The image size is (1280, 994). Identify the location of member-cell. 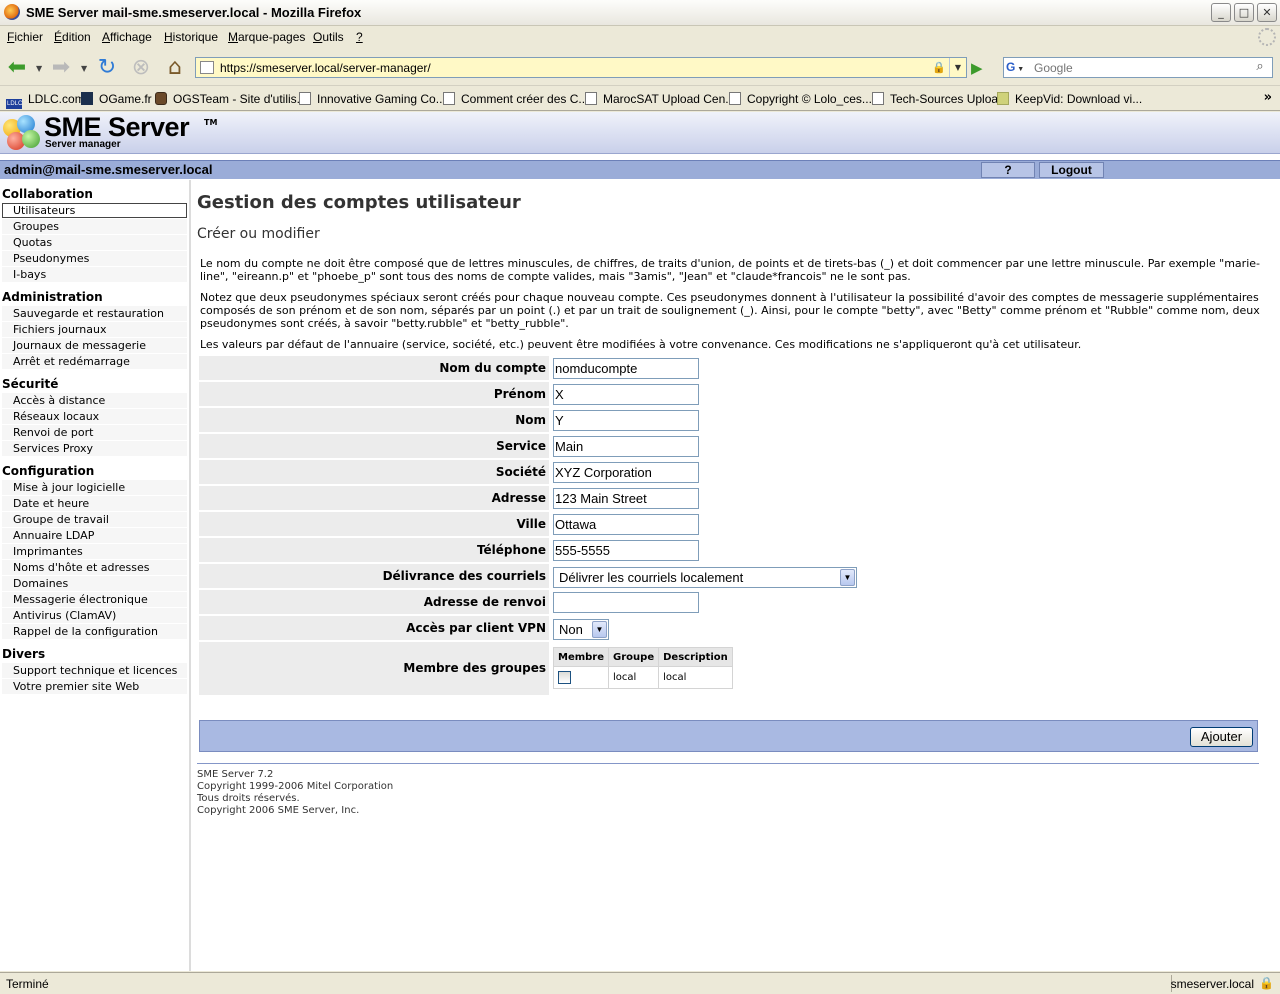
(581, 677).